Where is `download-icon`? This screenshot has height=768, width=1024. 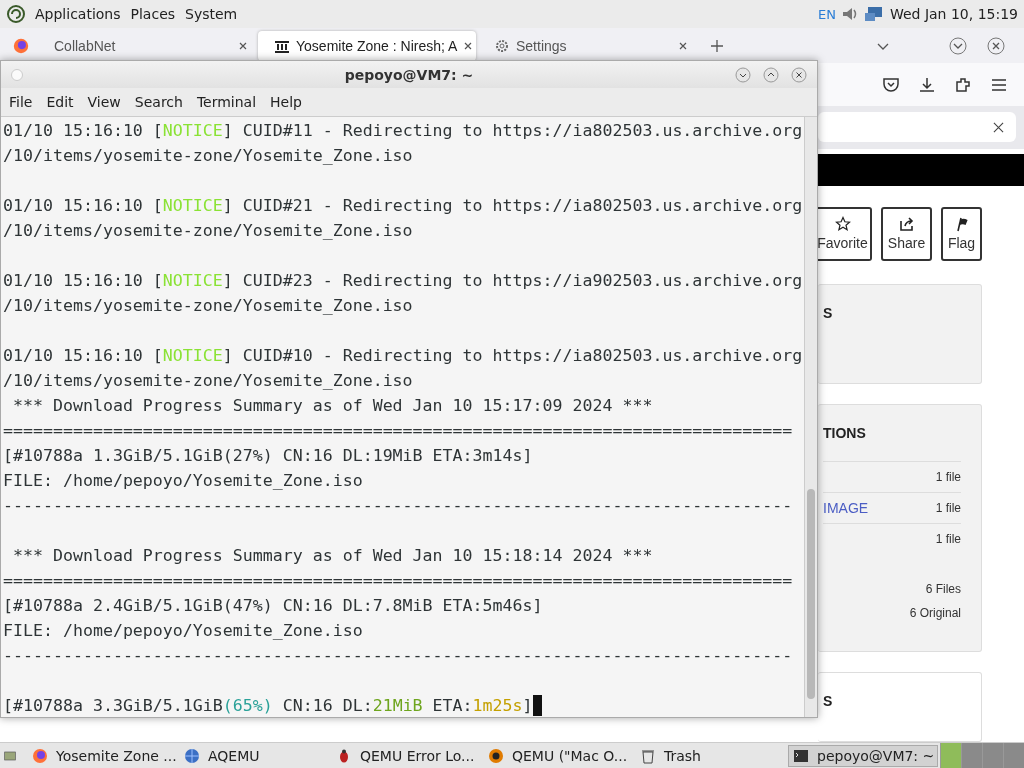 download-icon is located at coordinates (927, 84).